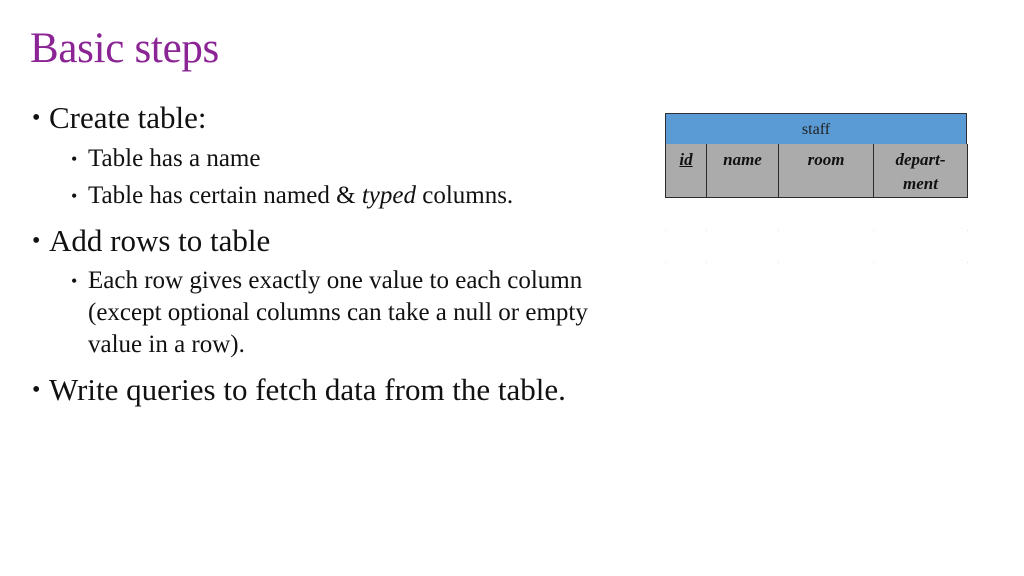 The height and width of the screenshot is (576, 1024). What do you see at coordinates (464, 195) in the screenshot?
I see `text-run: columns.` at bounding box center [464, 195].